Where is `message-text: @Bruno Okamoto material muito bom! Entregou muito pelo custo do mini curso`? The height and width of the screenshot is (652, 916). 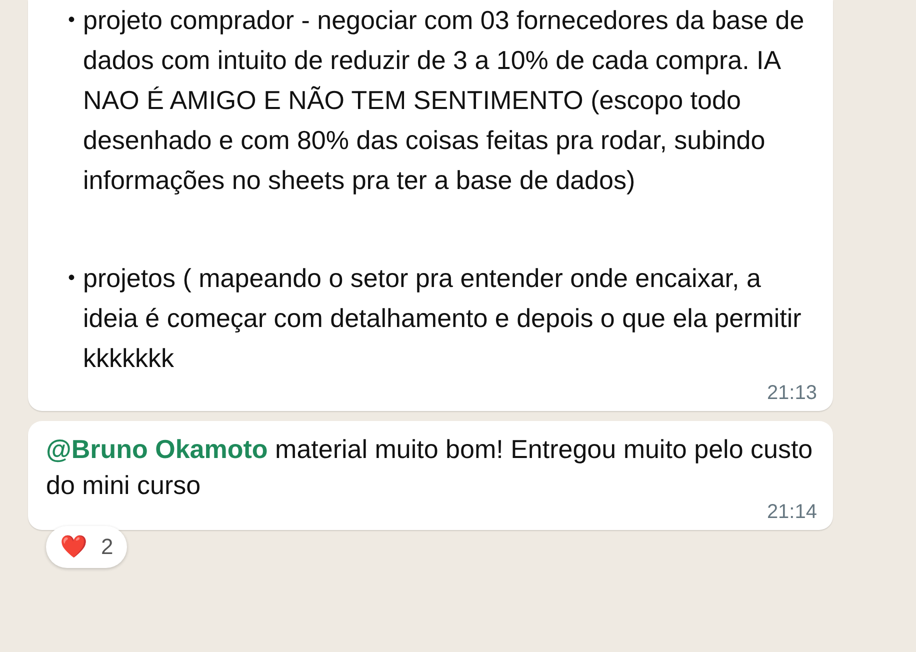 message-text: @Bruno Okamoto material muito bom! Entregou muito pelo custo do mini curso is located at coordinates (430, 467).